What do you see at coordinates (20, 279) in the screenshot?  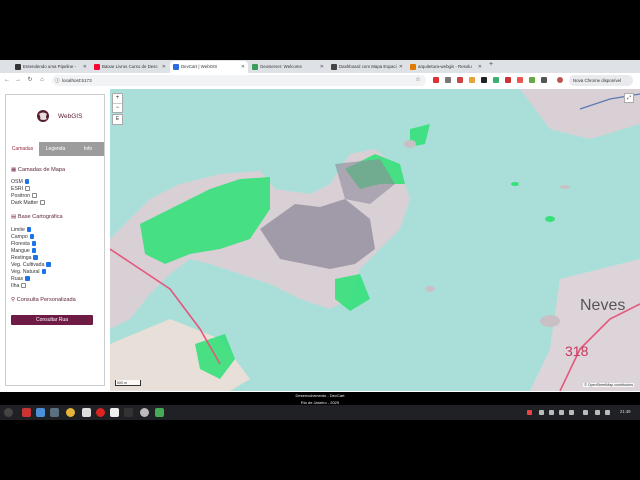 I see `layer-ruas: Ruas` at bounding box center [20, 279].